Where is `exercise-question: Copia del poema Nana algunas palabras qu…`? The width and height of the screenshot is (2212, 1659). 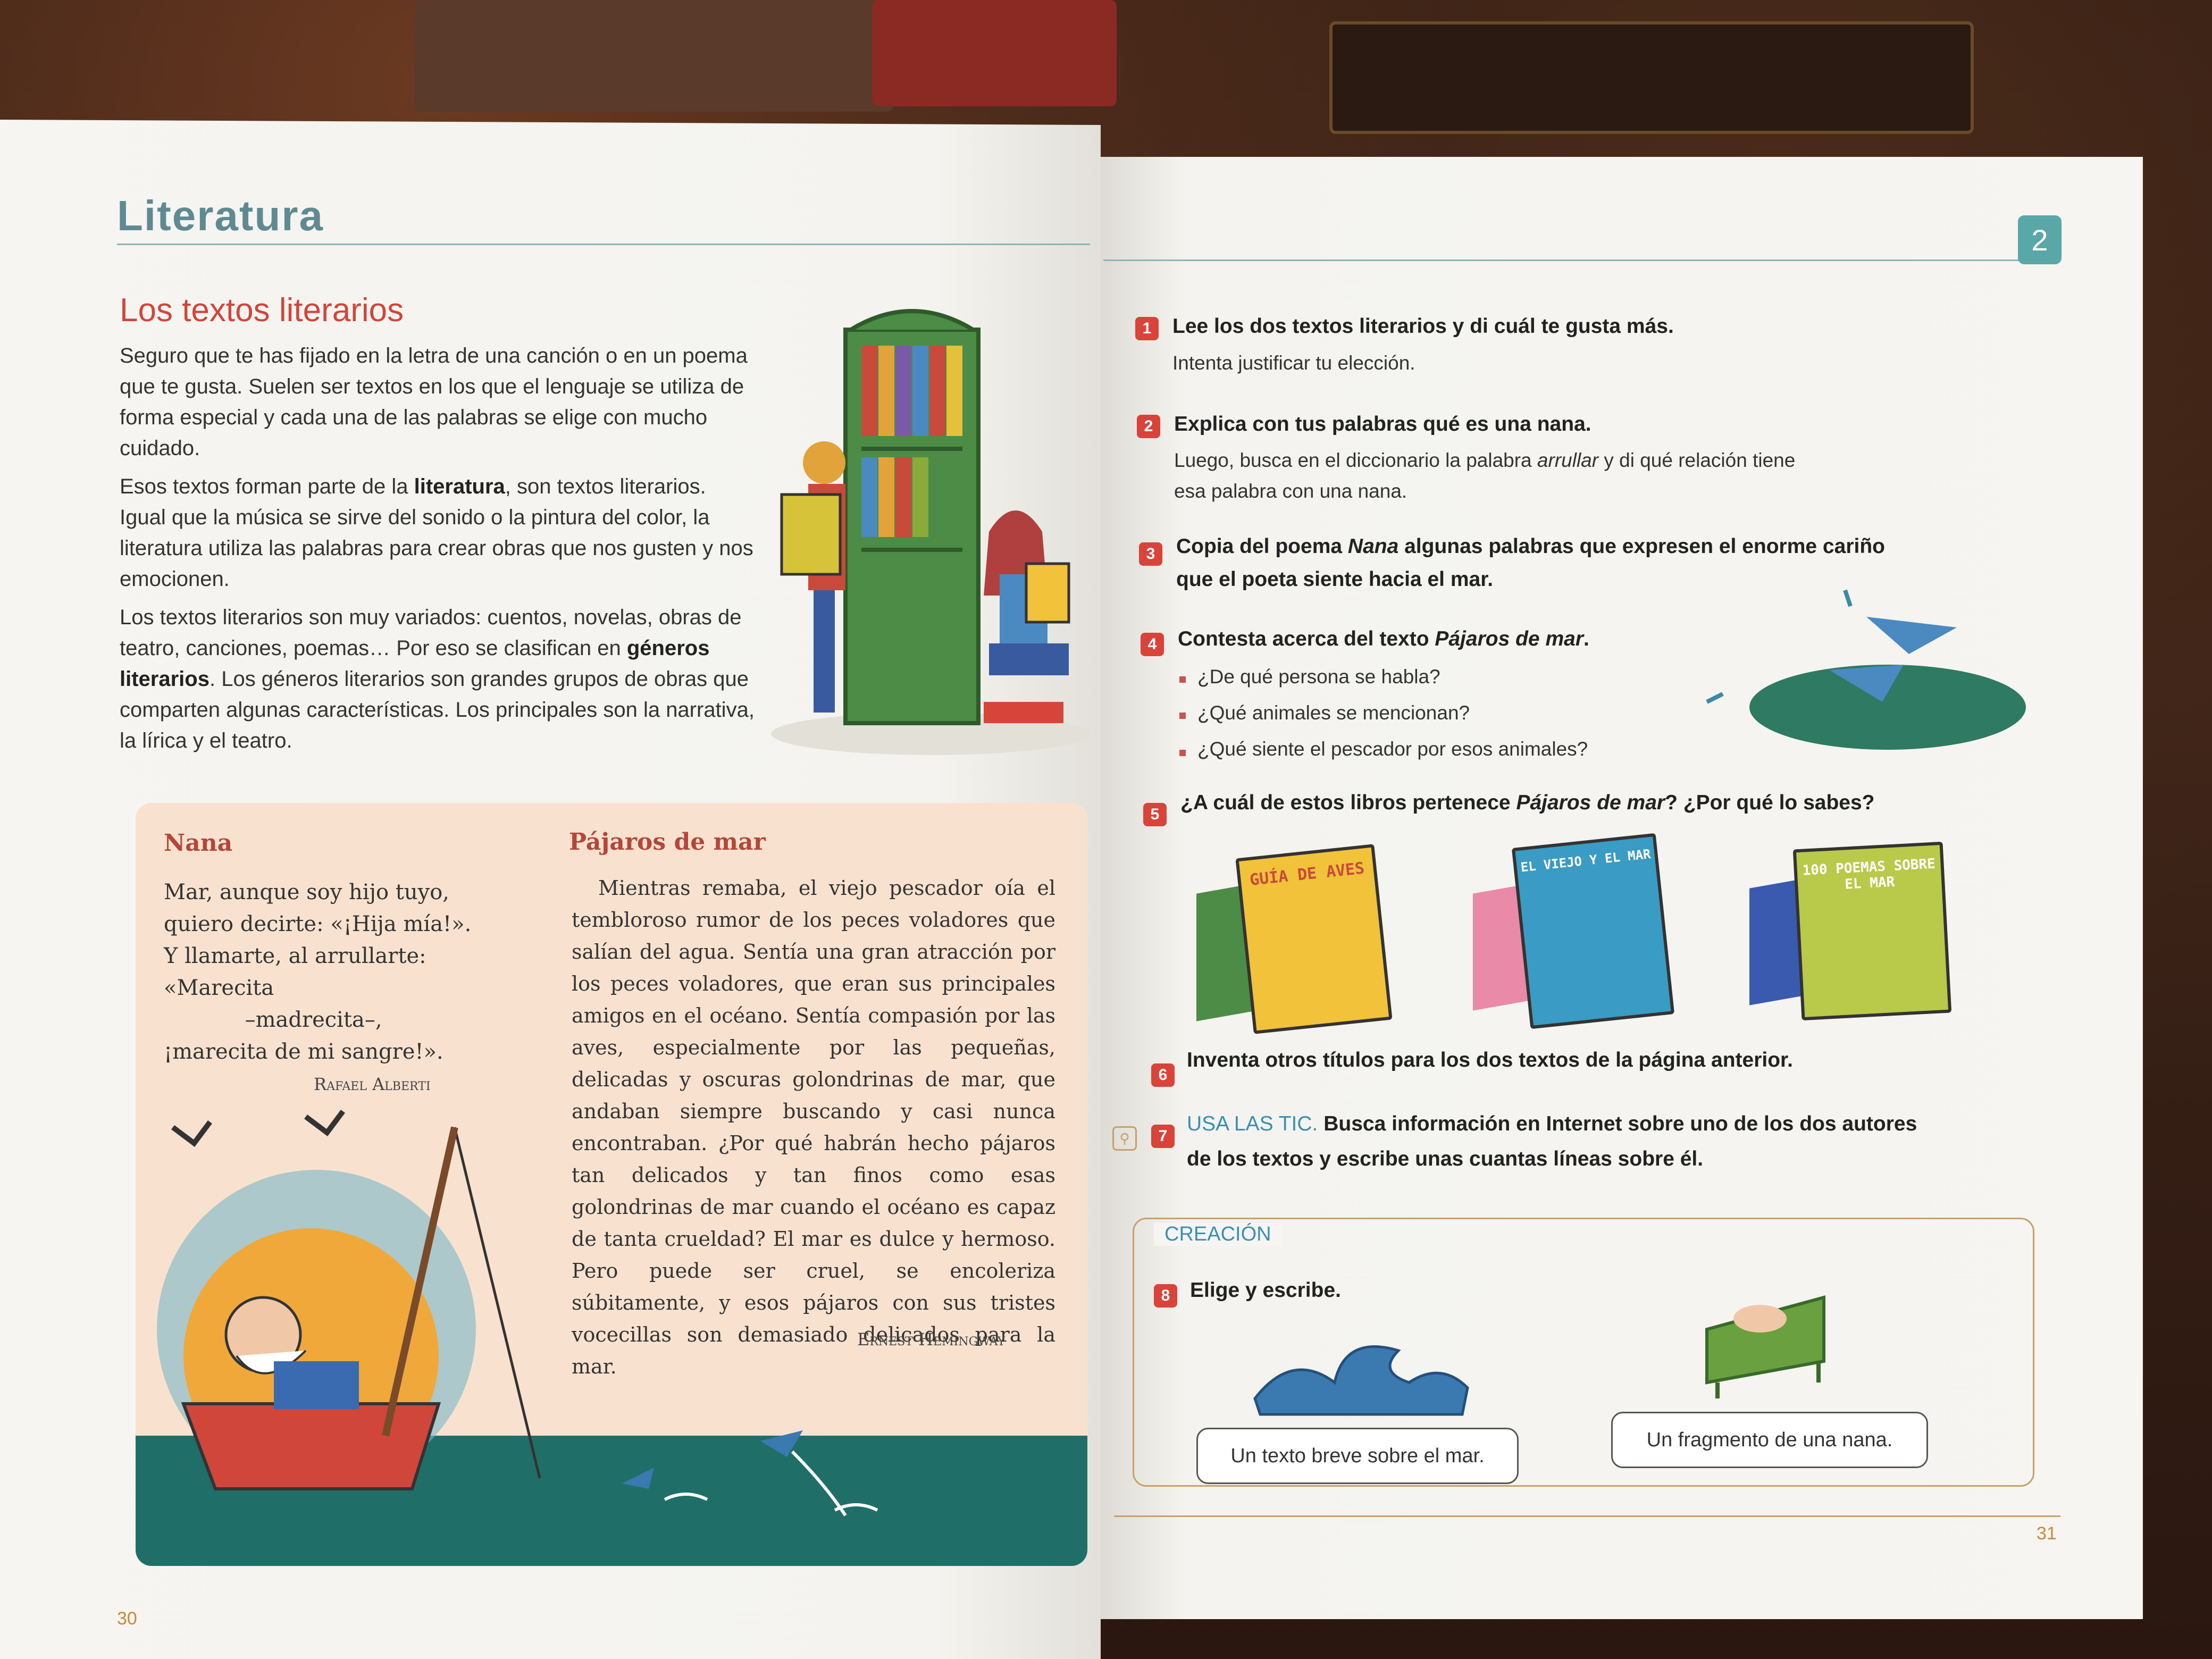 exercise-question: Copia del poema Nana algunas palabras qu… is located at coordinates (1530, 546).